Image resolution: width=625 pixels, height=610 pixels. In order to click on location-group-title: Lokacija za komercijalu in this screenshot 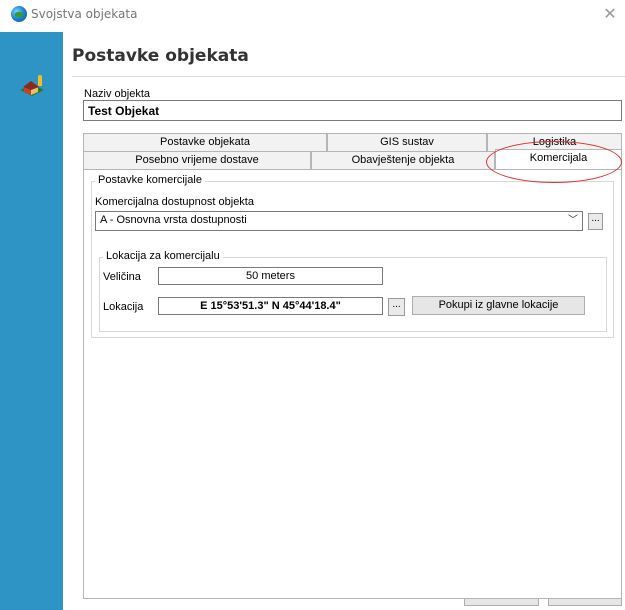, I will do `click(163, 256)`.